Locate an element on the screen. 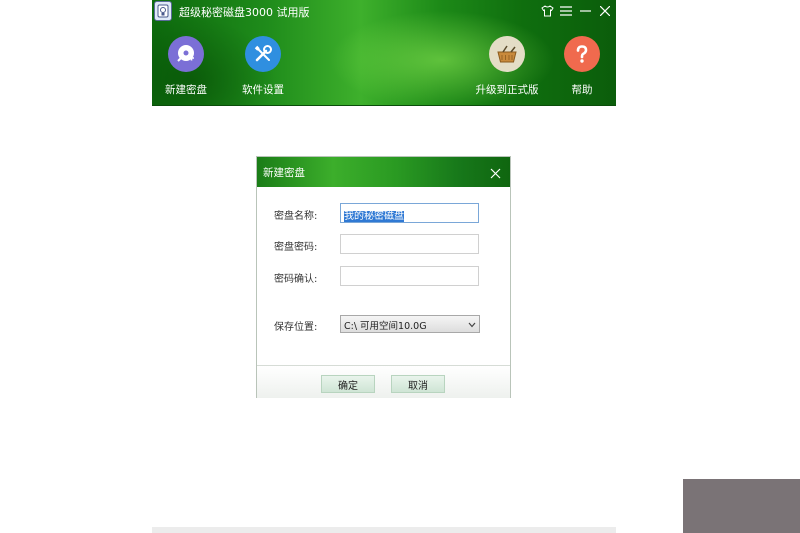 This screenshot has width=800, height=533. save-location-value: C:\ 可用空间10.0G is located at coordinates (385, 326).